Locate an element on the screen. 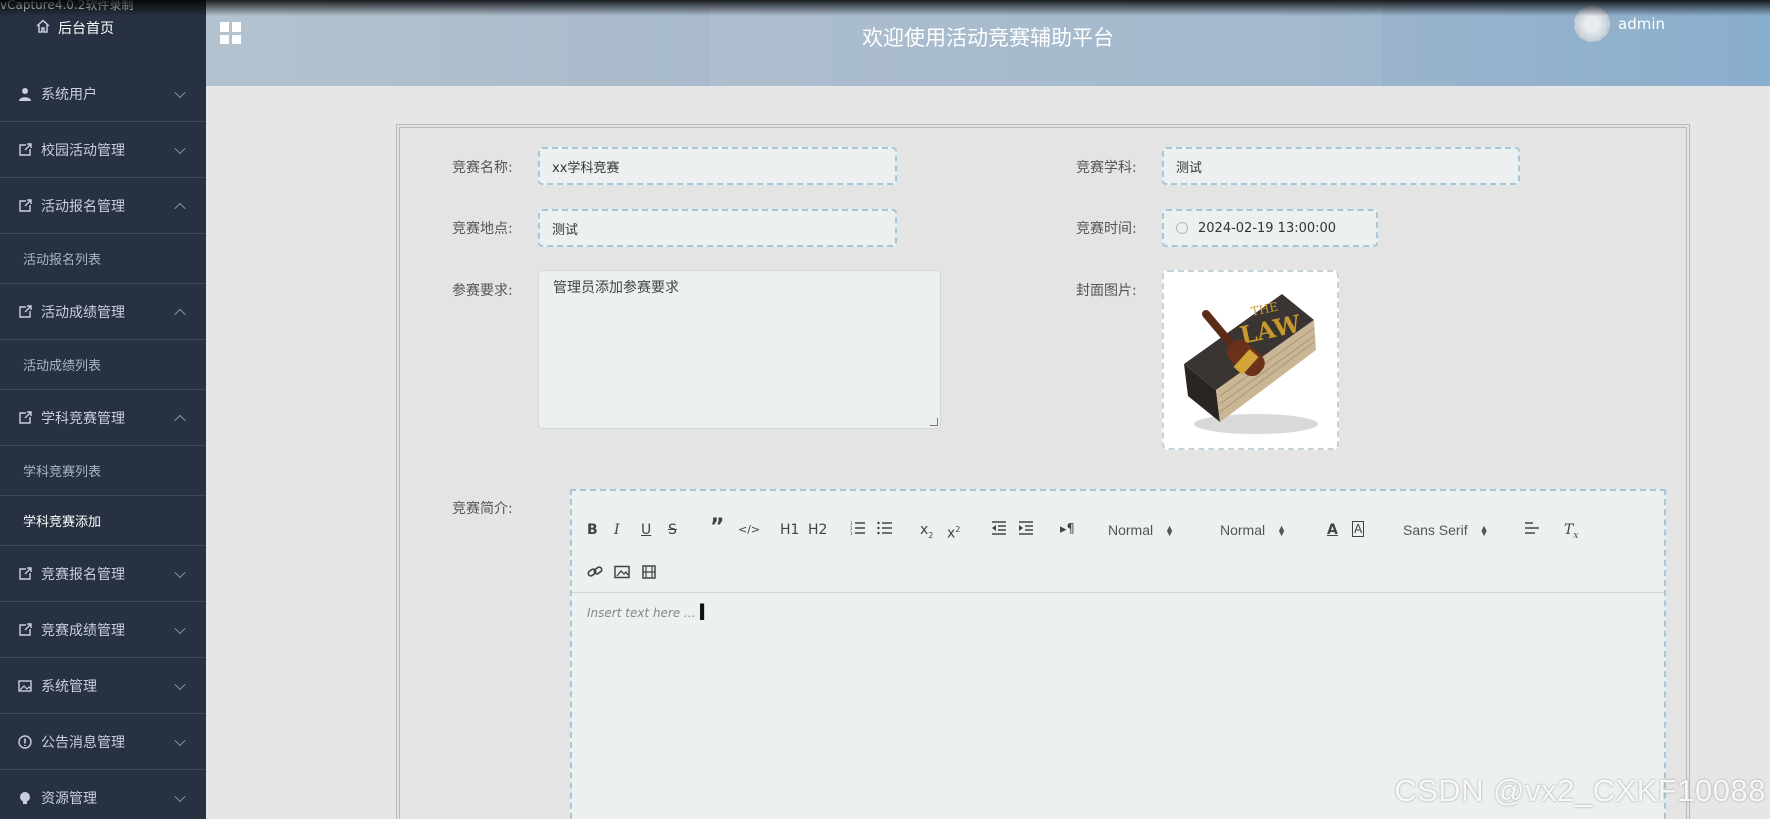  sidebar-subitem-activity-signup-list: 活动报名列表 is located at coordinates (103, 259).